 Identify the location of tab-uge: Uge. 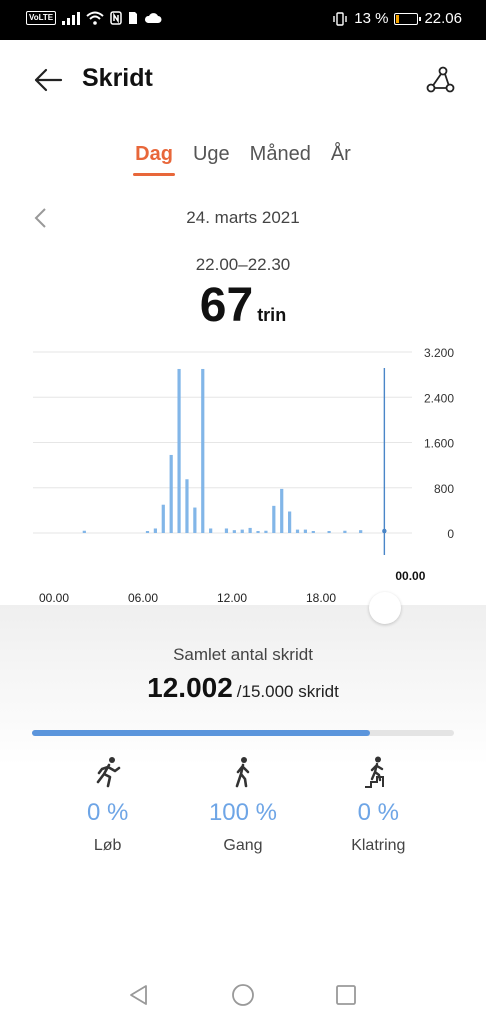
(211, 158).